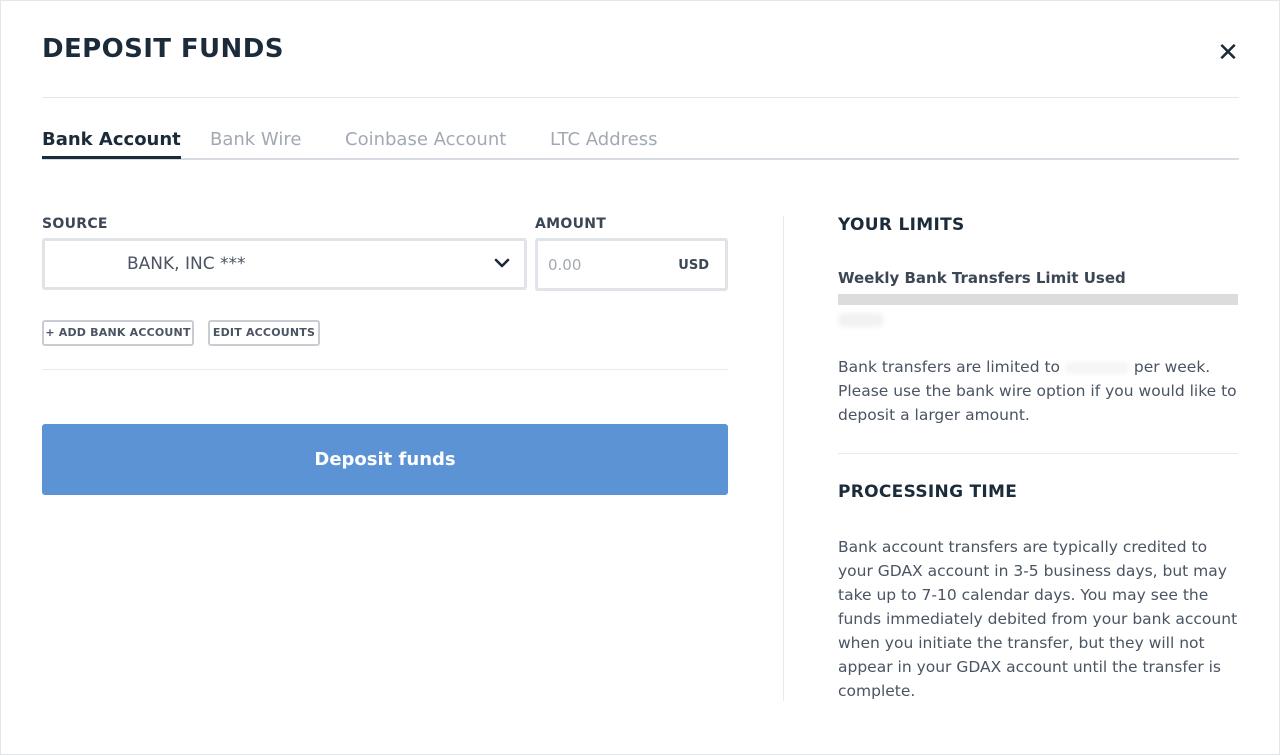 The height and width of the screenshot is (755, 1280). What do you see at coordinates (693, 265) in the screenshot?
I see `currency-label: USD` at bounding box center [693, 265].